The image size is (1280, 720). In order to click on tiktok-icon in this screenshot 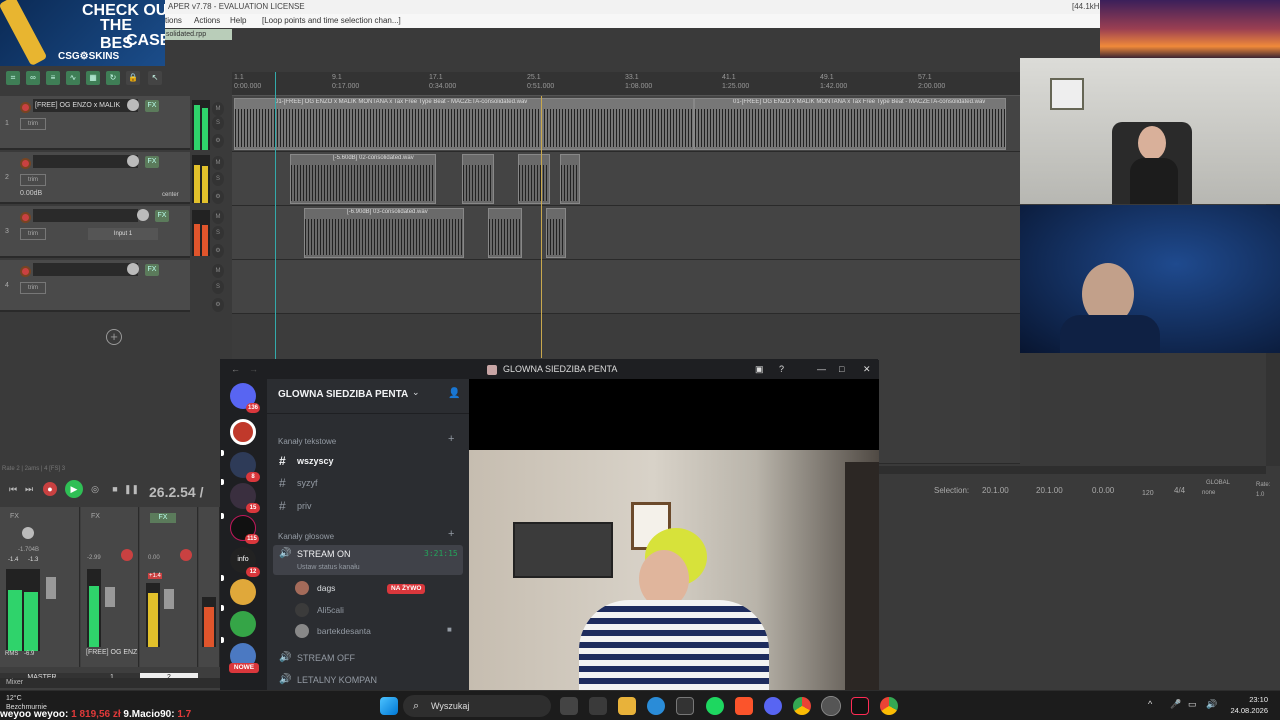, I will do `click(860, 706)`.